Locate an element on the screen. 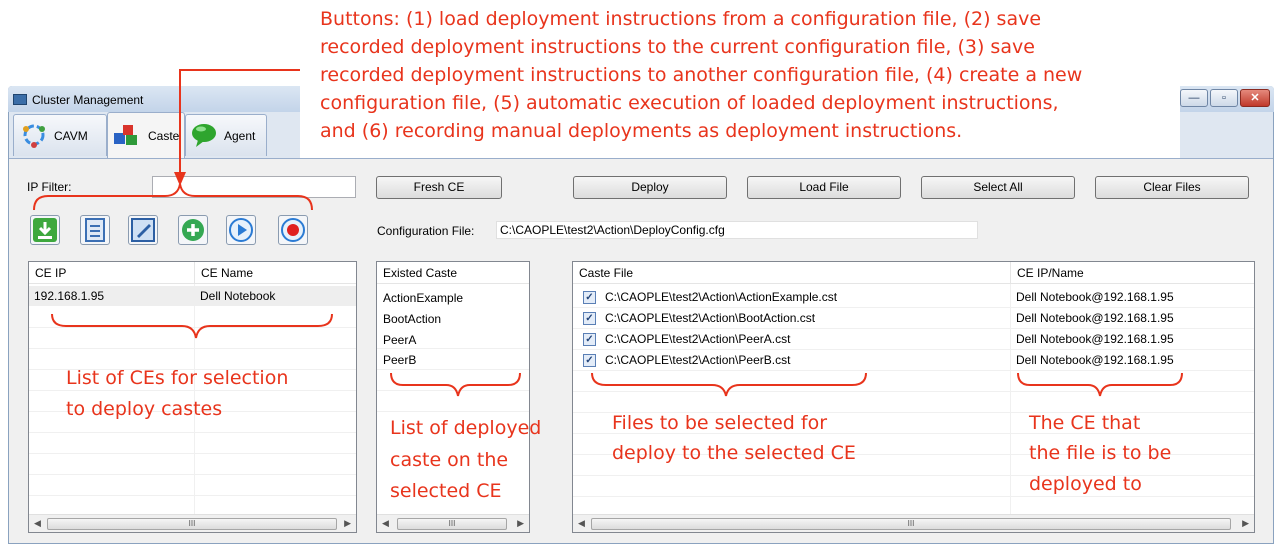 The height and width of the screenshot is (548, 1281). ce-list-brace is located at coordinates (192, 326).